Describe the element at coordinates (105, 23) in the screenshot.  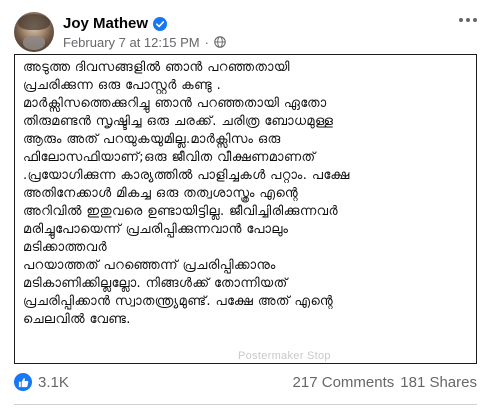
I see `author-name: Joy Mathew` at that location.